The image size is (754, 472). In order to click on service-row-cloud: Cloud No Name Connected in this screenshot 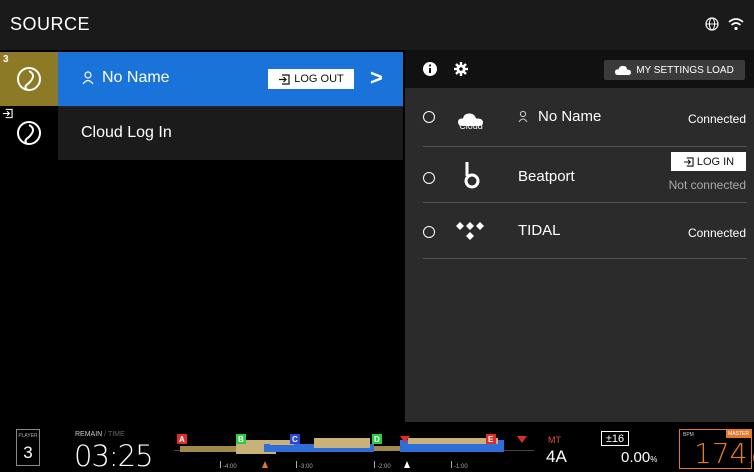, I will do `click(579, 118)`.